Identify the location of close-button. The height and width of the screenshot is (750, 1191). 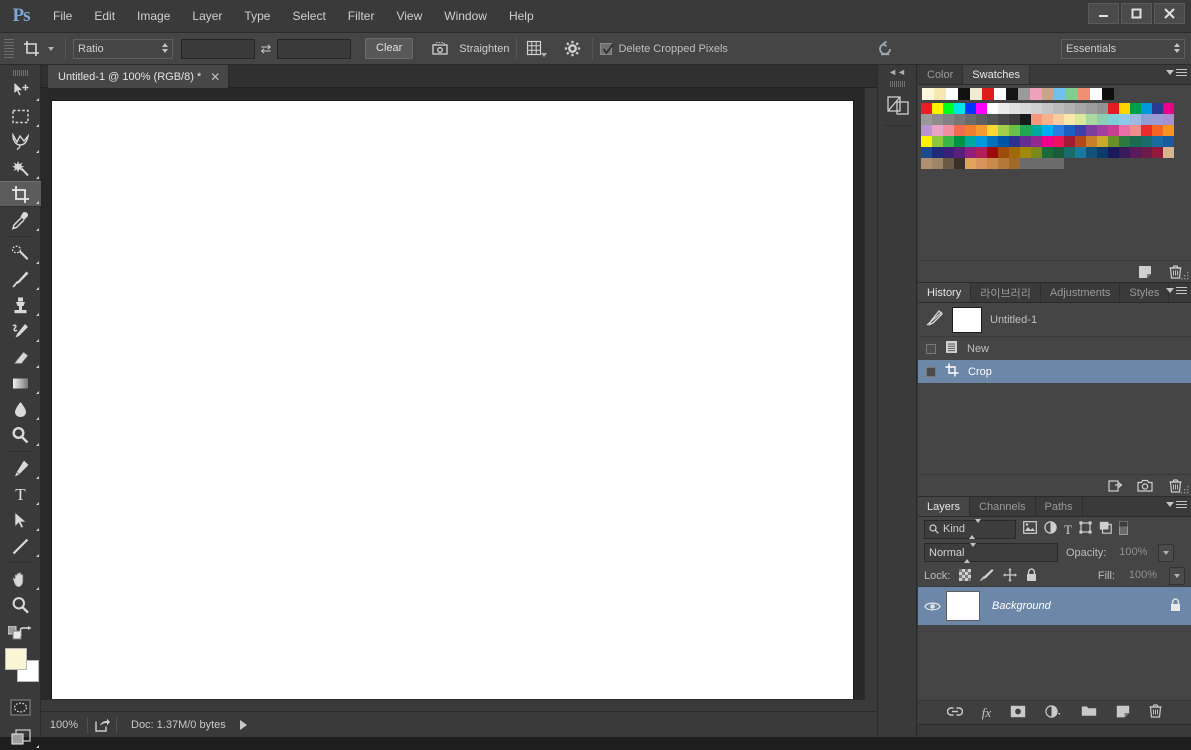
(1169, 13).